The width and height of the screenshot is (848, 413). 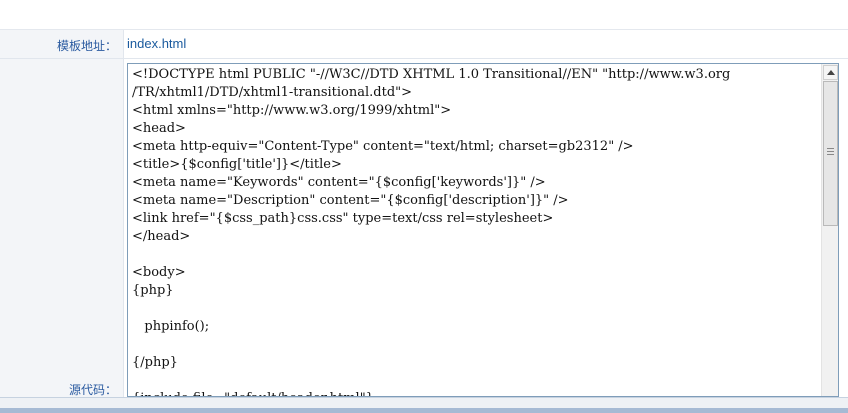 What do you see at coordinates (86, 46) in the screenshot?
I see `template-address-label: 模板地址：` at bounding box center [86, 46].